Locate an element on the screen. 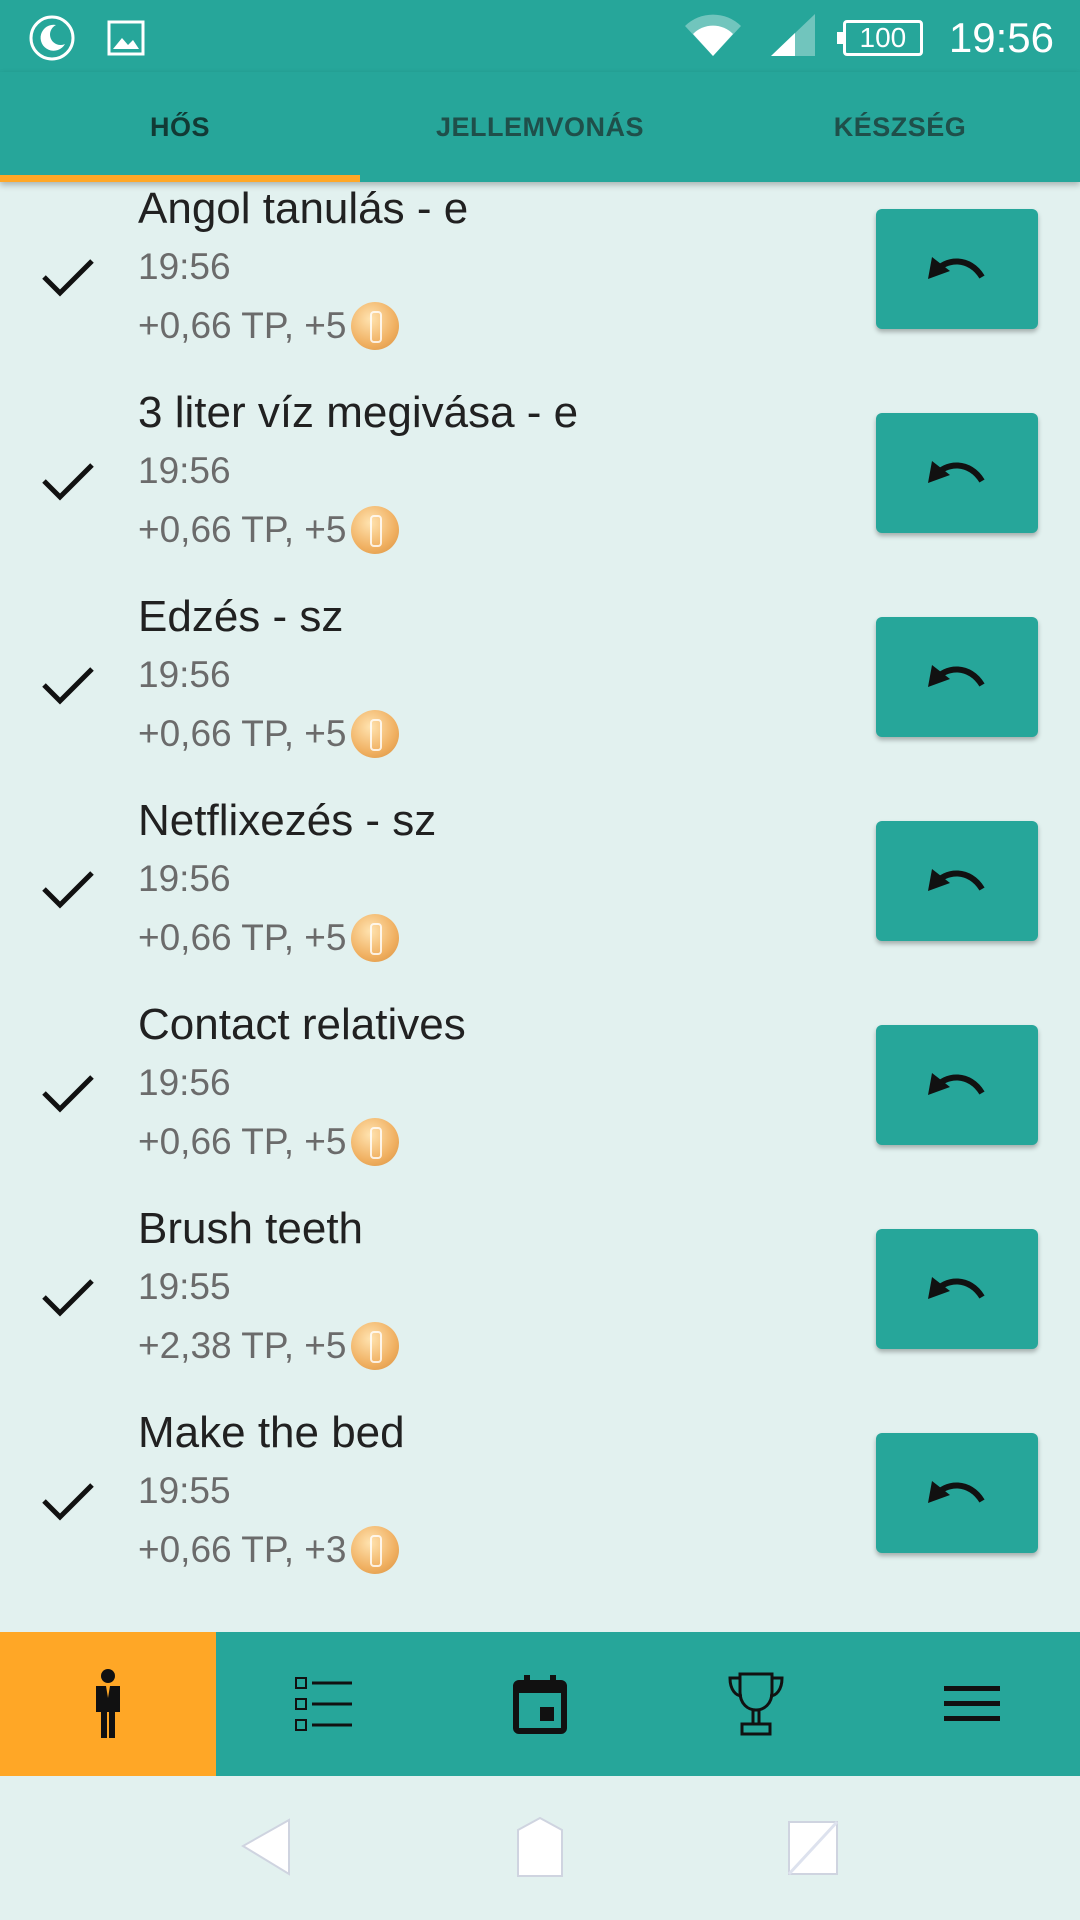  bottom-navigation is located at coordinates (540, 1704).